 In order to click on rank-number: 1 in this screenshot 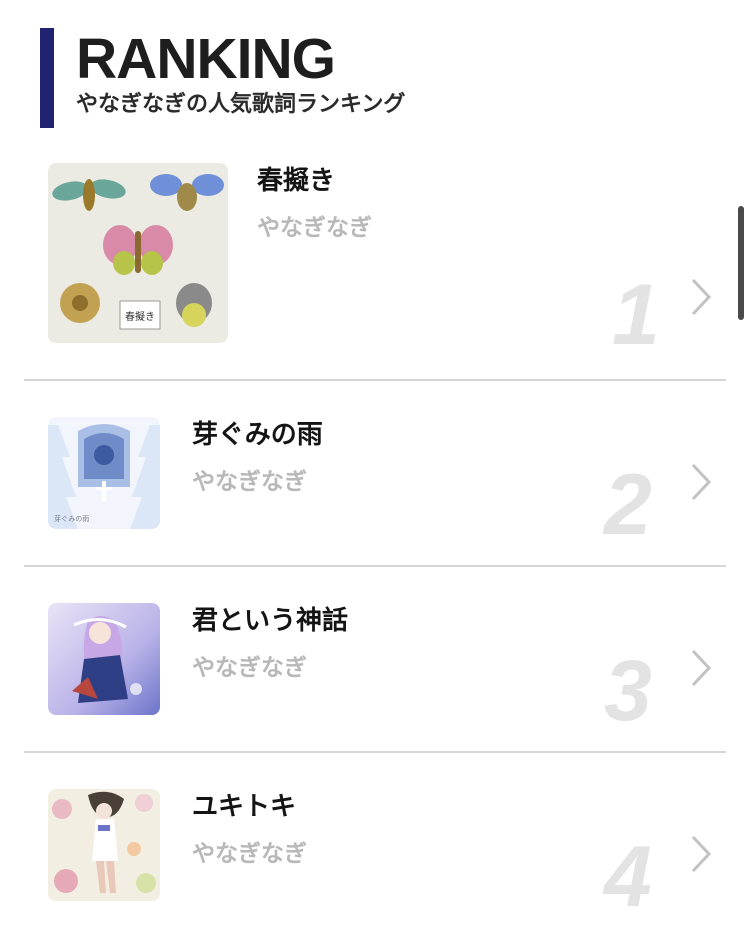, I will do `click(636, 315)`.